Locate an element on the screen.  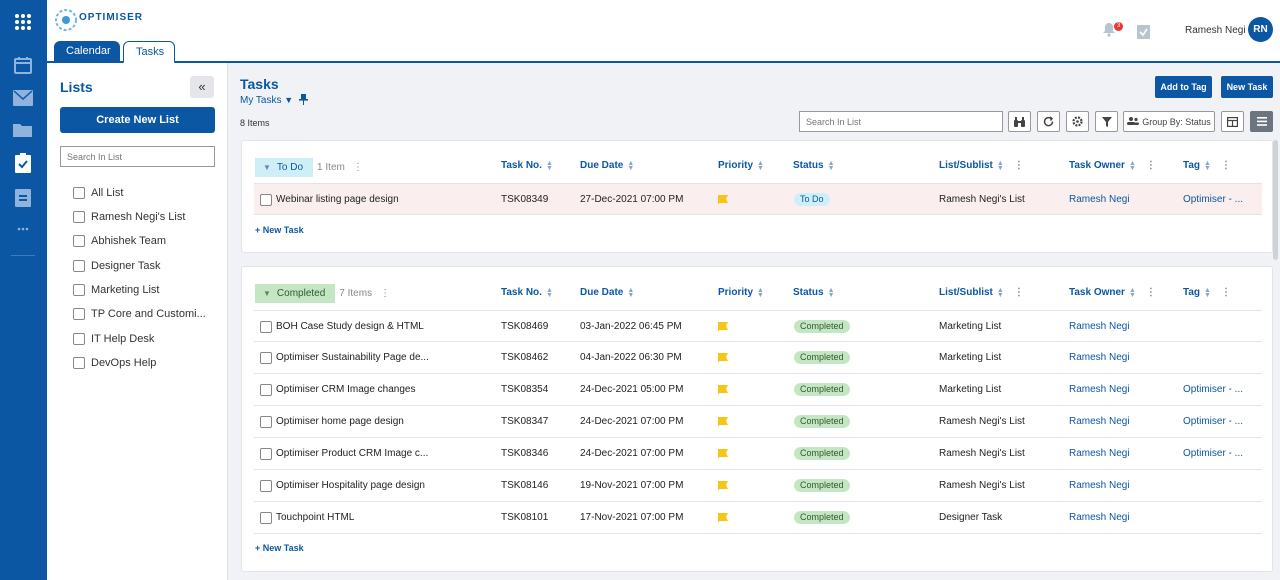
logo: OPTIMISER is located at coordinates (98, 20).